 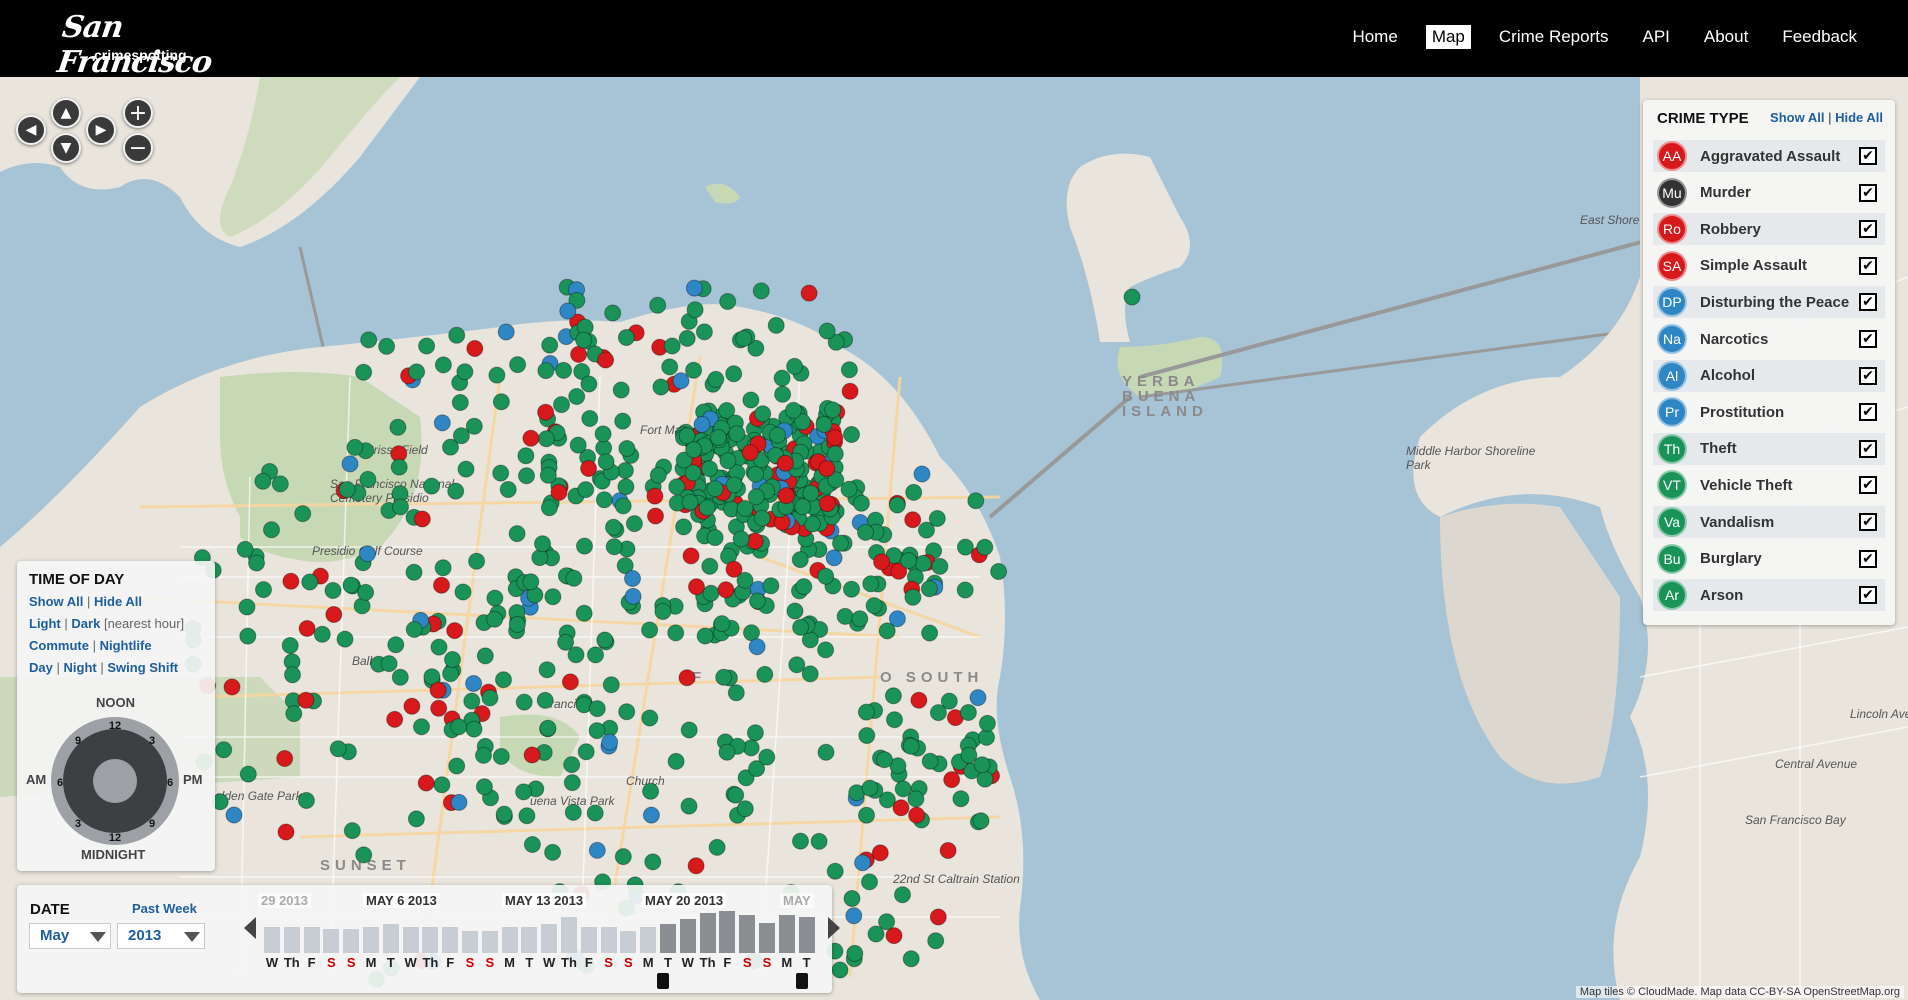 I want to click on crime-type-row: Va Vandalism ✔, so click(x=1769, y=522).